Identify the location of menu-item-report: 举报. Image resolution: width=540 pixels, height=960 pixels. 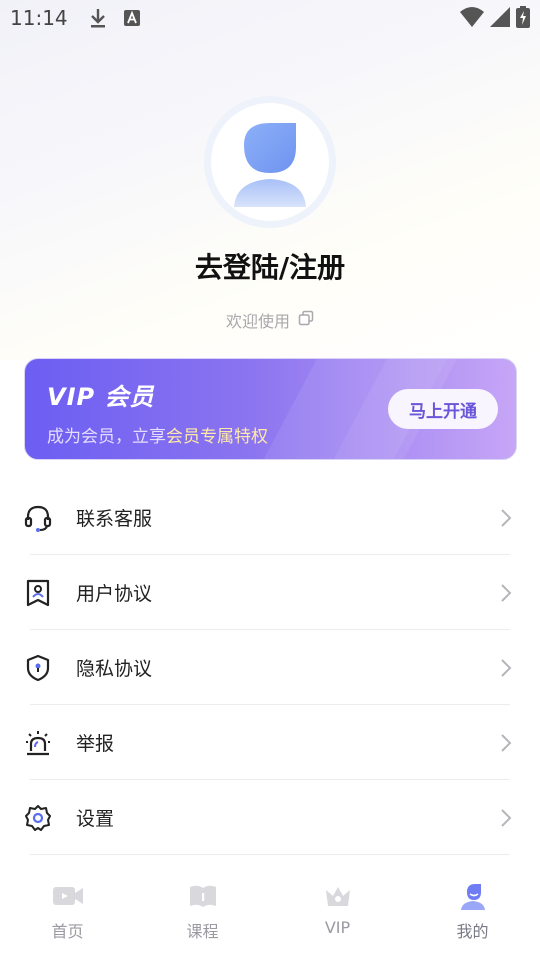
(270, 742).